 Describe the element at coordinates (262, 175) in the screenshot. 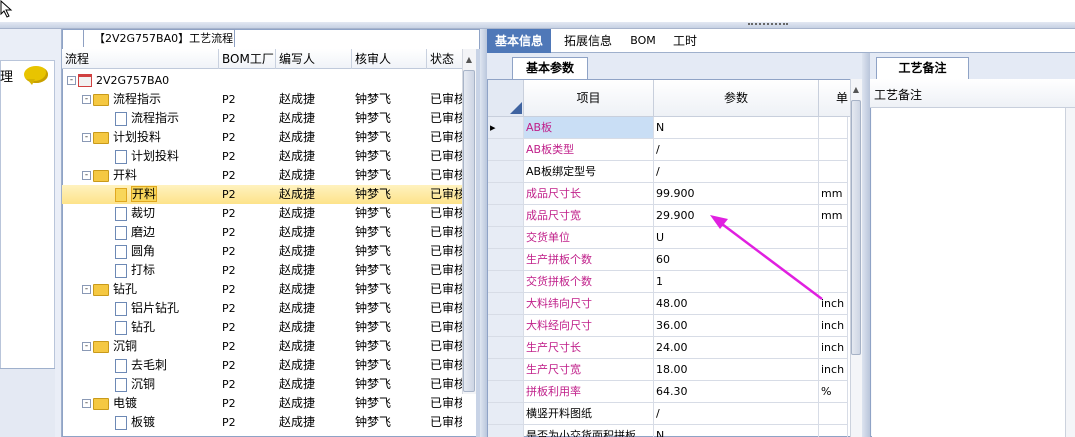

I see `tree-folder-node: - 开料 P2 赵成捷 钟梦飞 已审核` at that location.